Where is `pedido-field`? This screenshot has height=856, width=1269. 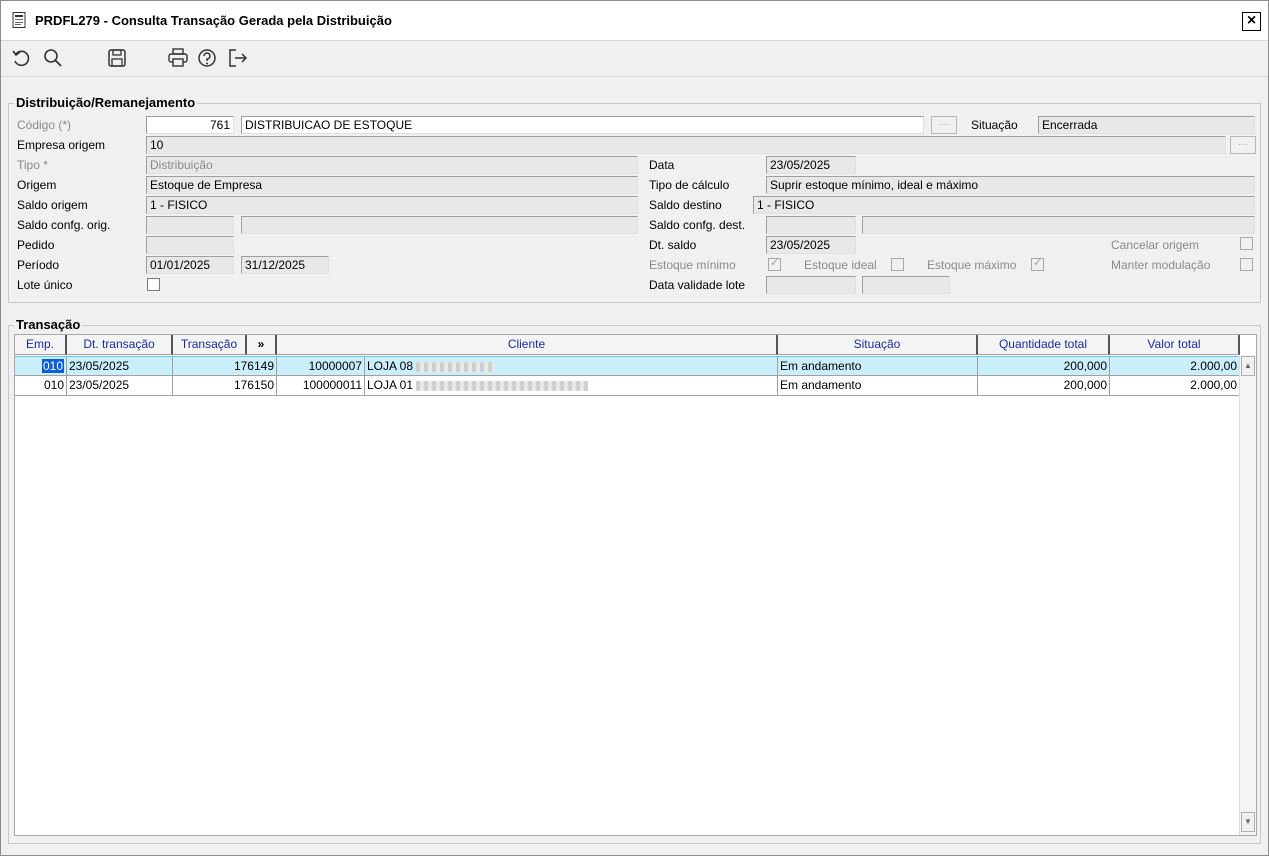
pedido-field is located at coordinates (190, 245).